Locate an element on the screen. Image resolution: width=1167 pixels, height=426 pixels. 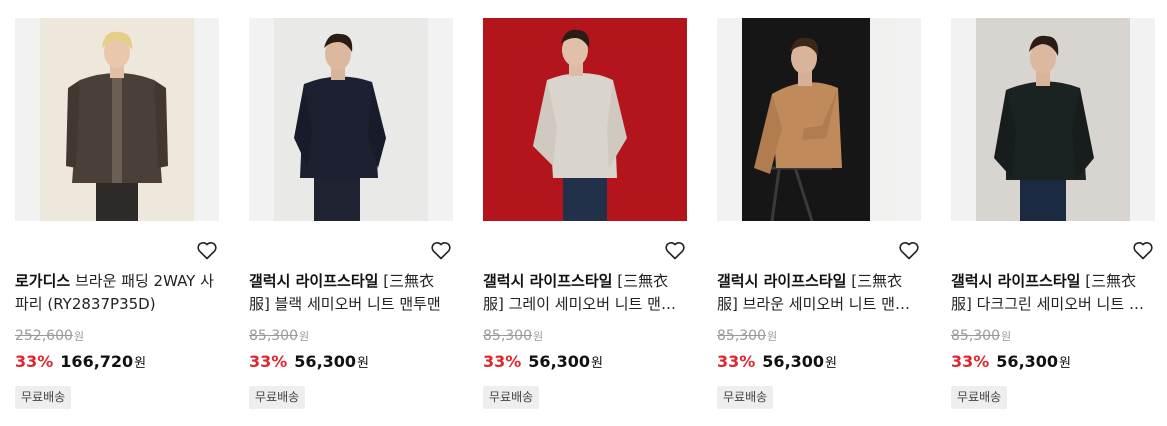
original-price: 252,600원 is located at coordinates (49, 336).